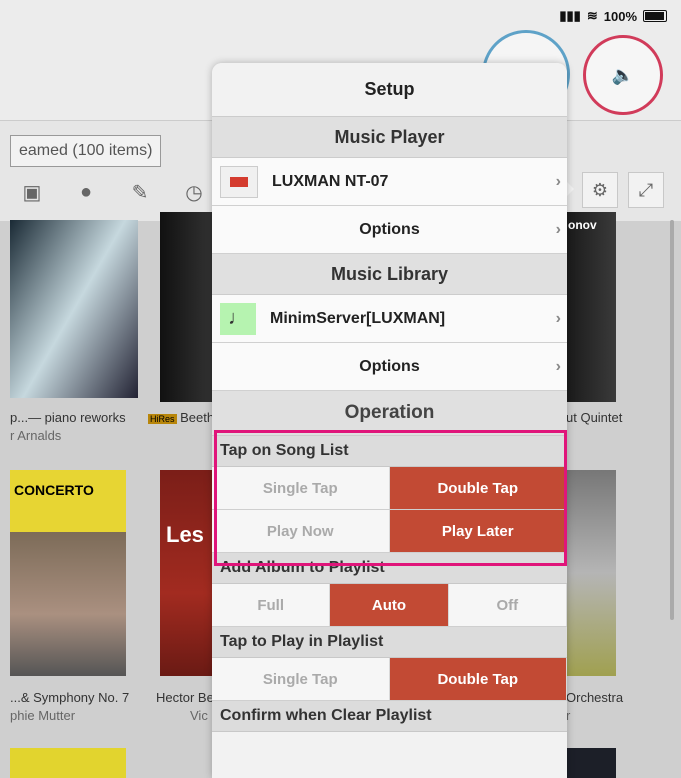 Image resolution: width=681 pixels, height=778 pixels. I want to click on album-artist: r Arnalds, so click(36, 435).